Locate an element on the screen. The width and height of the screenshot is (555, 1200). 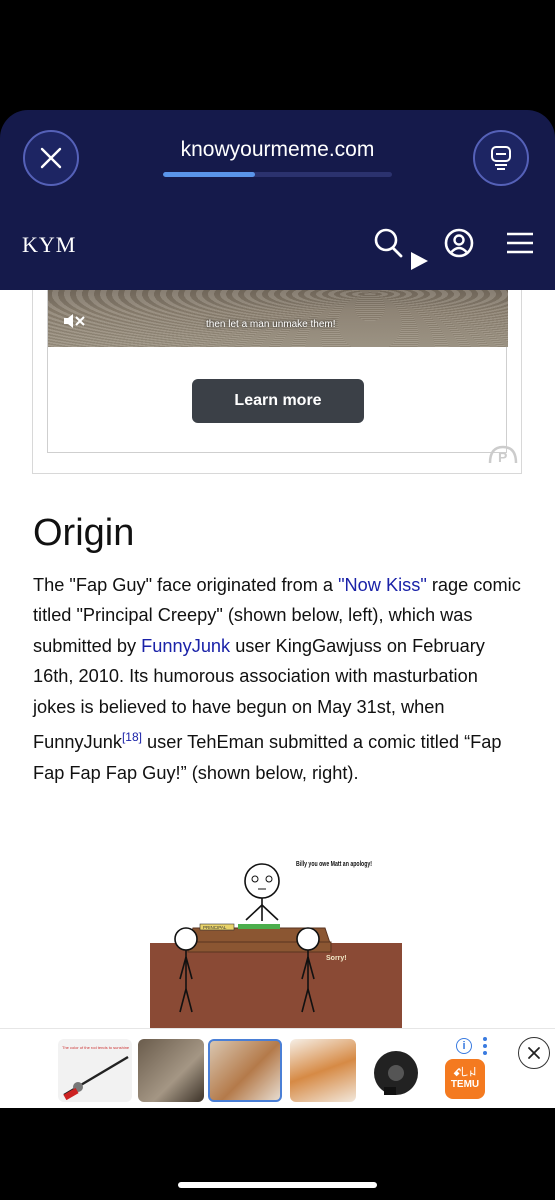
page-load-progress is located at coordinates (277, 174).